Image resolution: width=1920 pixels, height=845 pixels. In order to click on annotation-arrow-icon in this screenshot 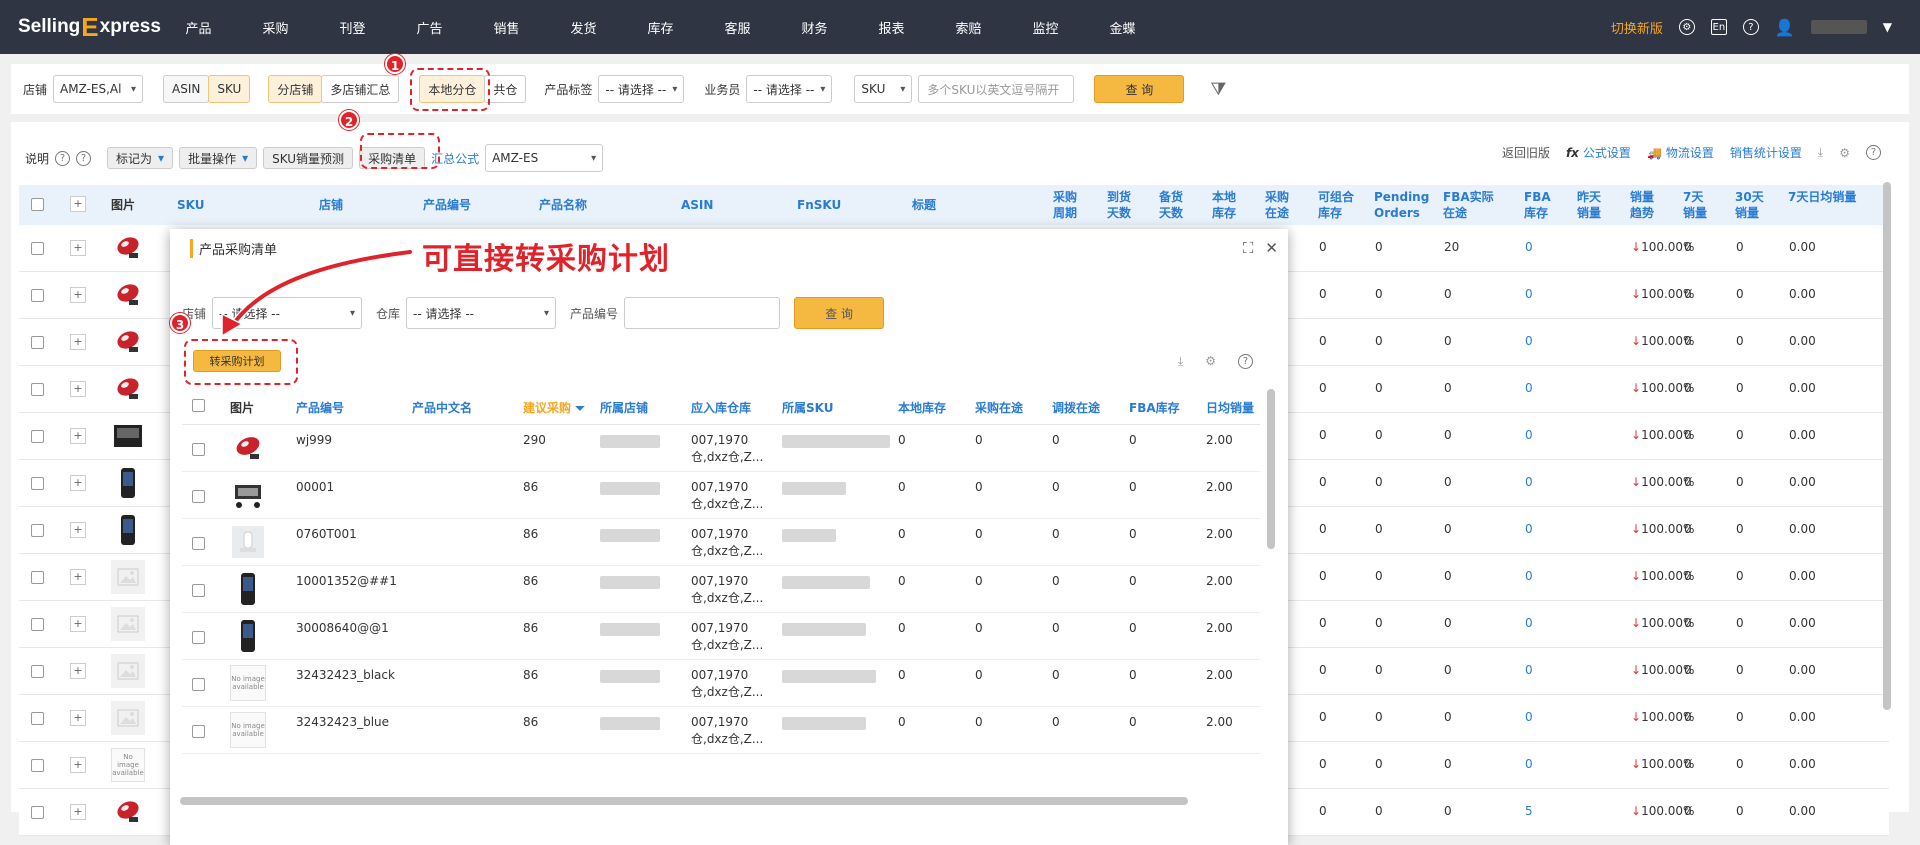, I will do `click(317, 293)`.